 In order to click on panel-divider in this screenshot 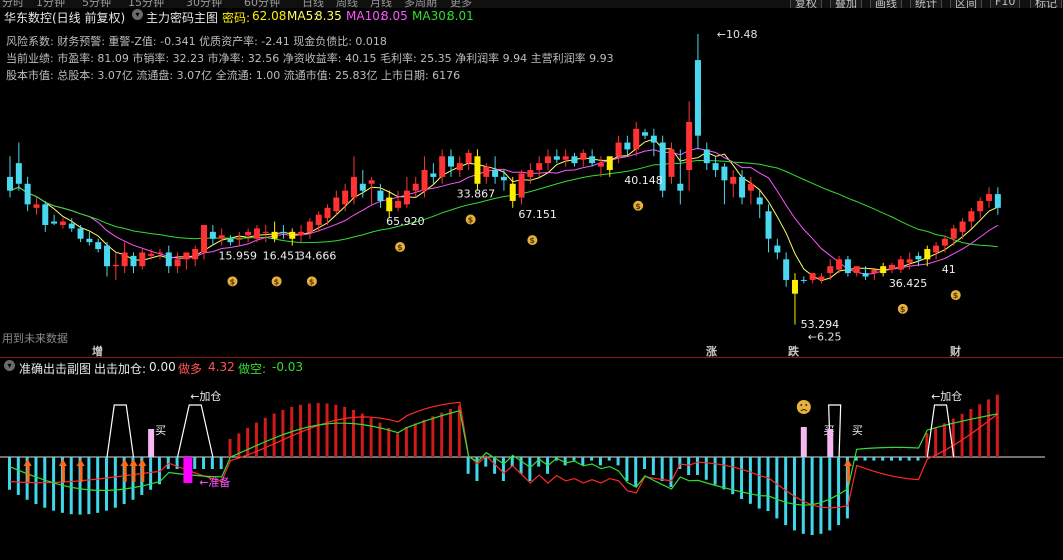, I will do `click(531, 357)`.